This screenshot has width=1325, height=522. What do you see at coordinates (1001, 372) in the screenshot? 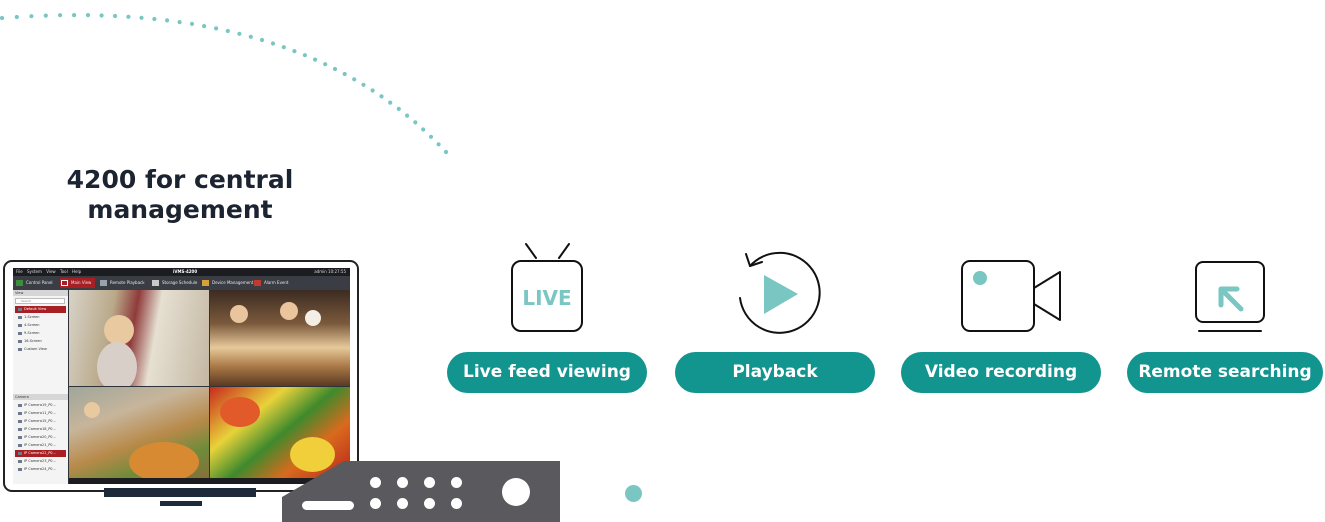
I see `video-recording-button: Video recording` at bounding box center [1001, 372].